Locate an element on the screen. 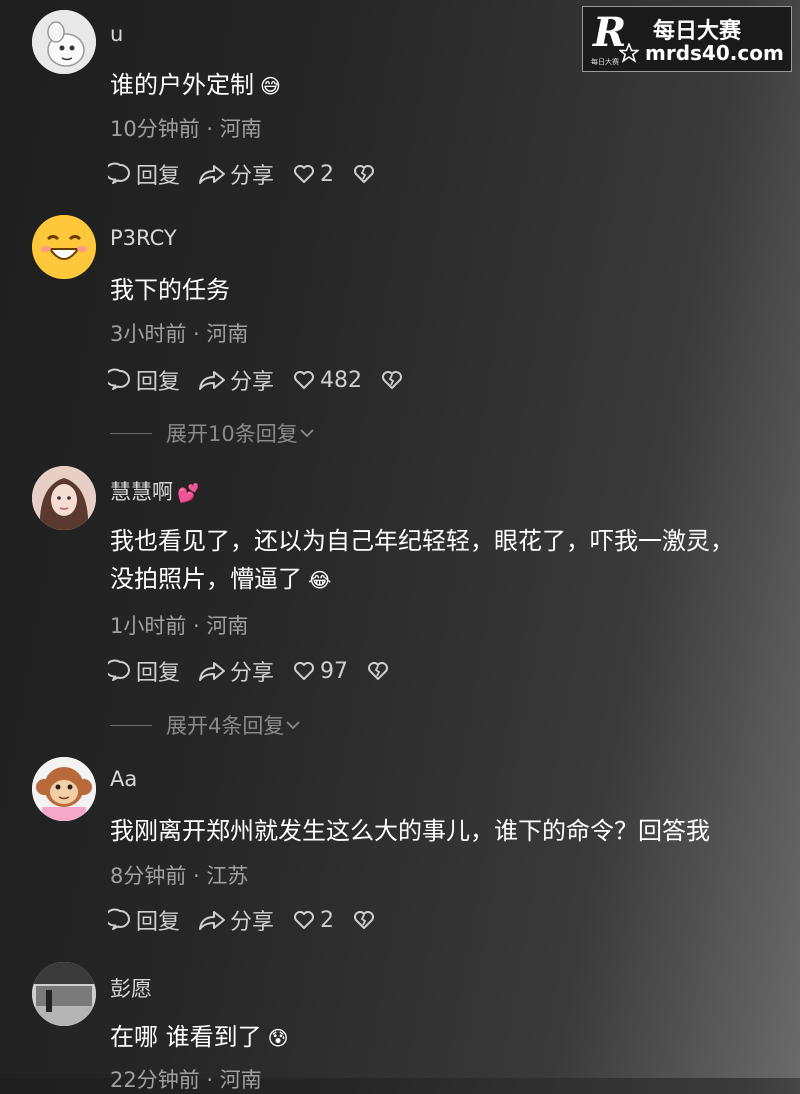  avatar-cartoon-icon is located at coordinates (64, 42).